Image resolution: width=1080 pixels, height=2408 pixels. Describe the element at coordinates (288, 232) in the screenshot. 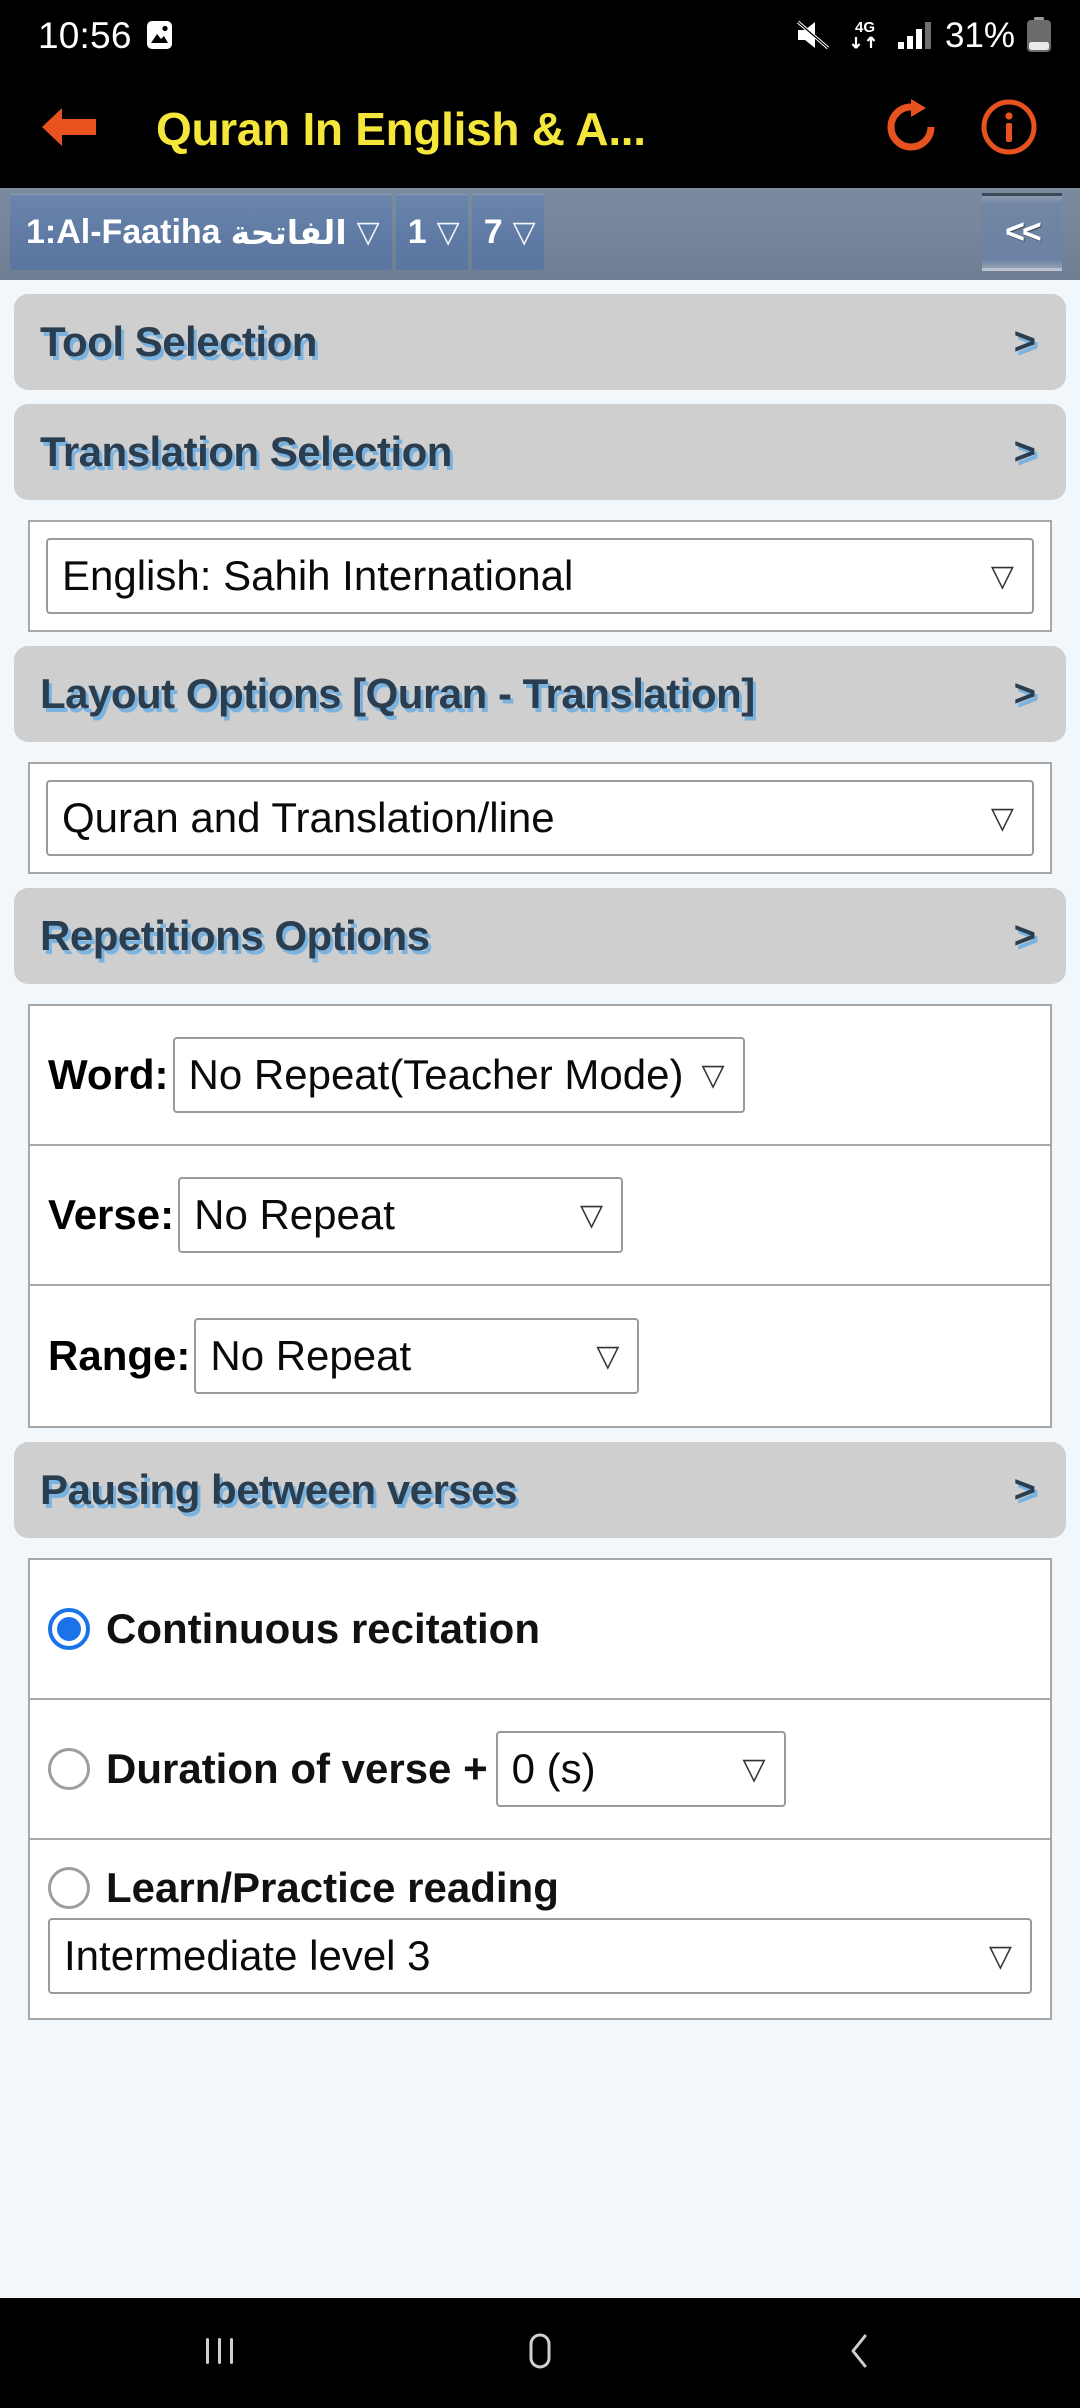

I see `surah-name-arabic: الفاتحة` at that location.